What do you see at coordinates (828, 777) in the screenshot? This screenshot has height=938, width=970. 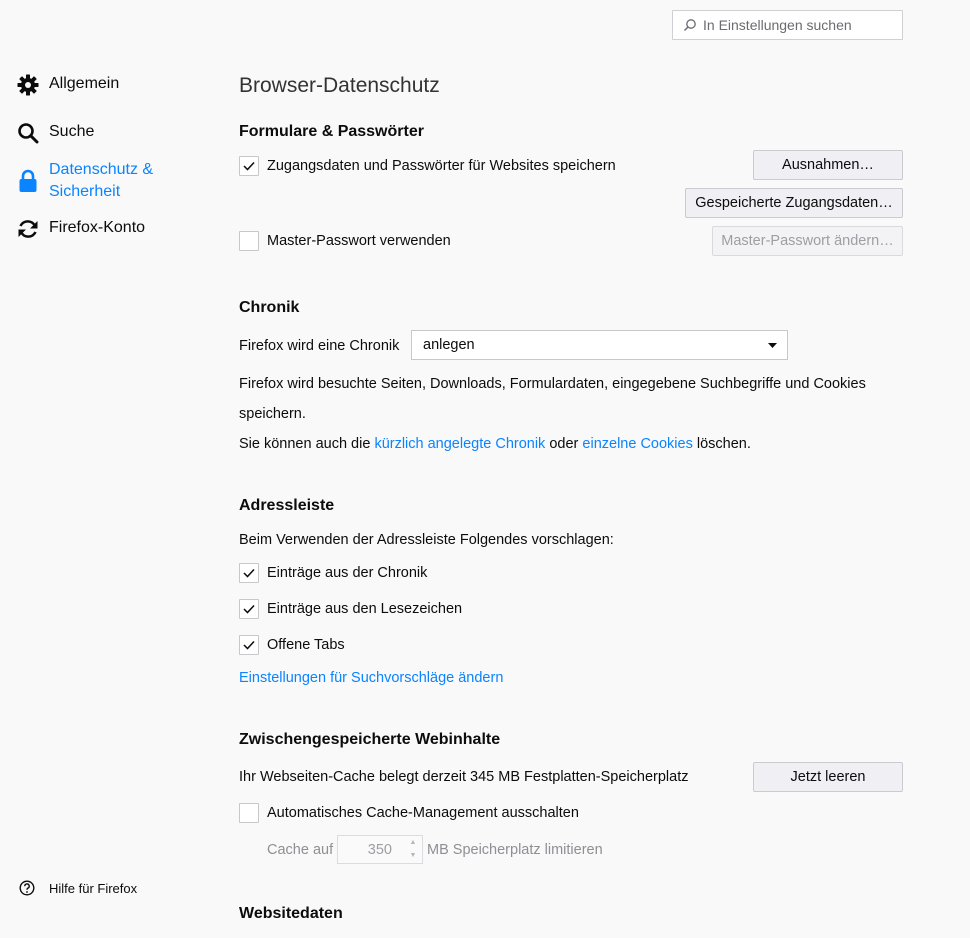 I see `clear-cache-button: Jetzt leeren` at bounding box center [828, 777].